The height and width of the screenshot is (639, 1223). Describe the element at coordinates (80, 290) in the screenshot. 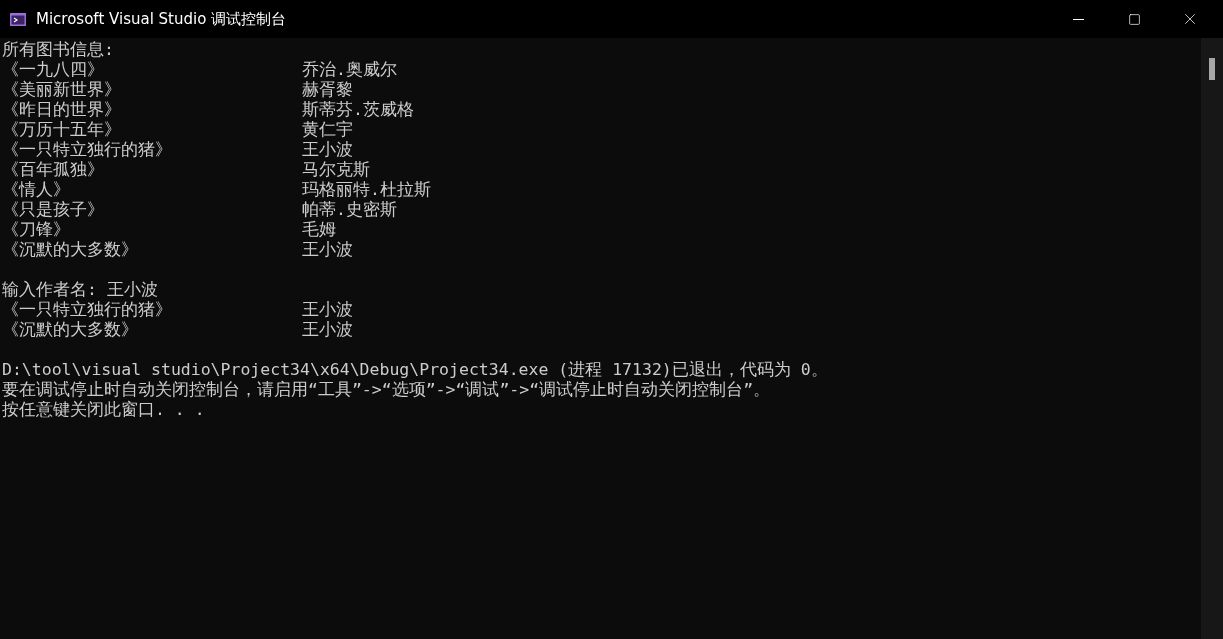

I see `console-line: 输入作者名: 王小波` at that location.